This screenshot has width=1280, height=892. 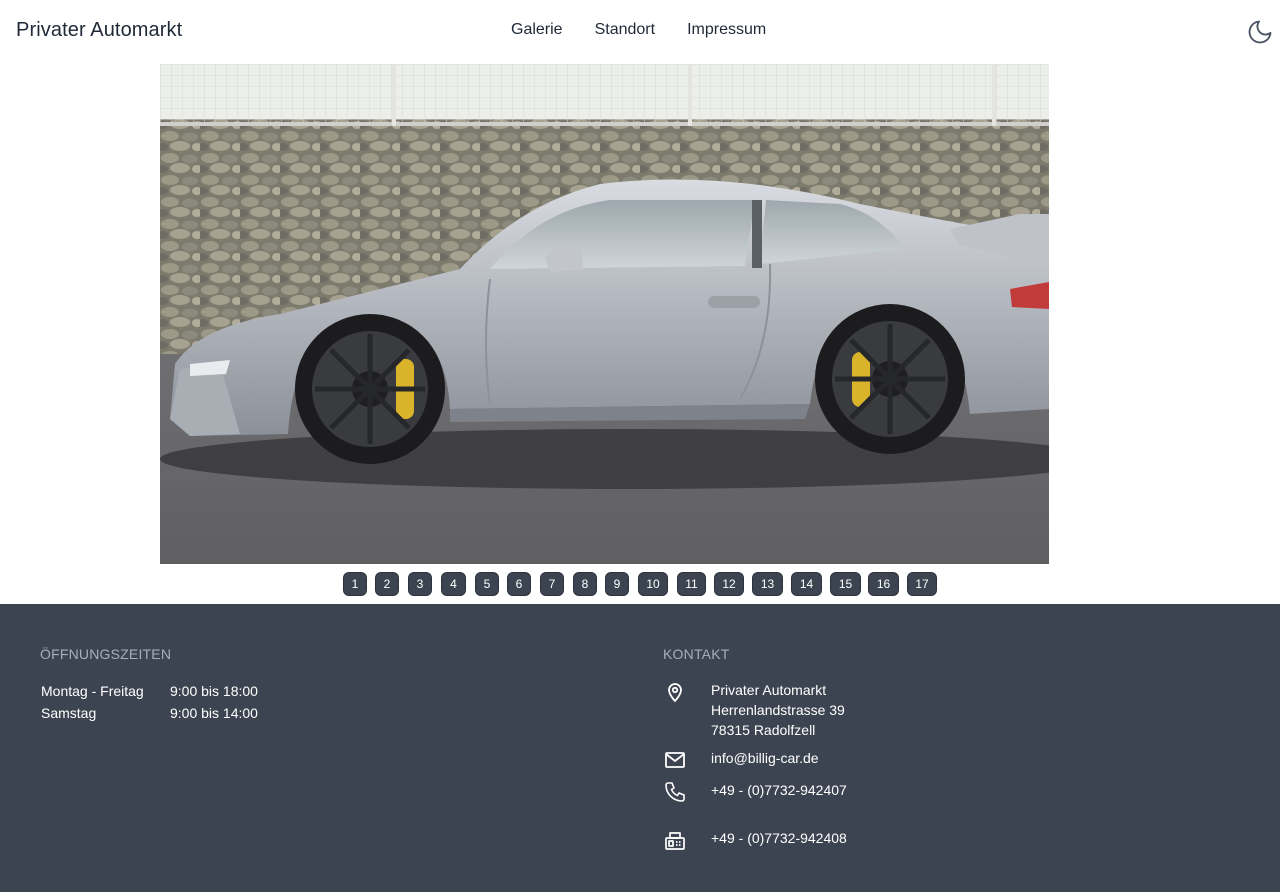 What do you see at coordinates (552, 584) in the screenshot?
I see `page-button-7: 7` at bounding box center [552, 584].